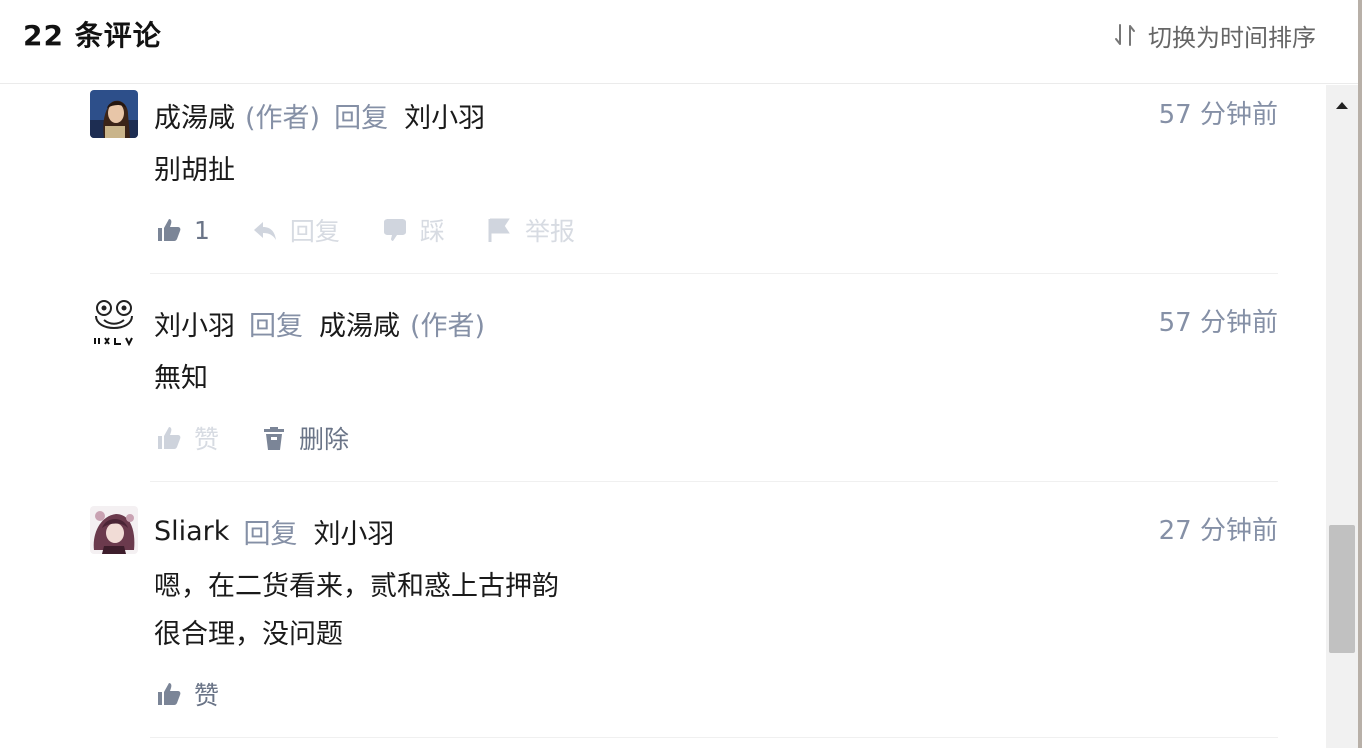 The height and width of the screenshot is (748, 1362). What do you see at coordinates (1218, 531) in the screenshot?
I see `comment-time: 27 分钟前` at bounding box center [1218, 531].